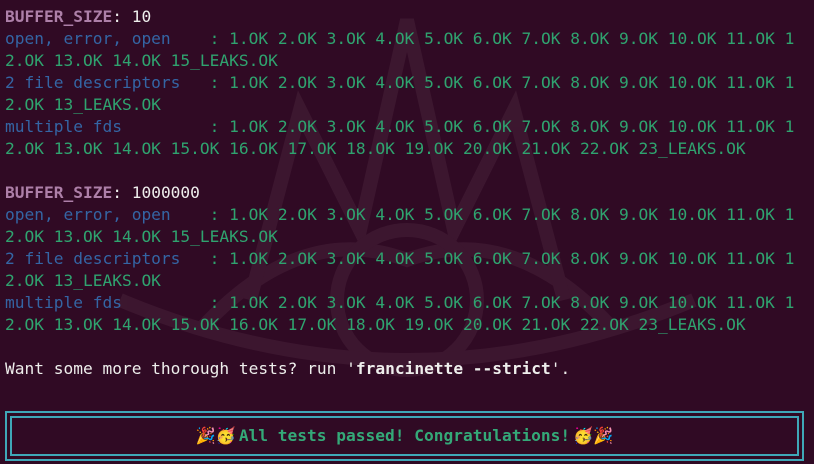 Image resolution: width=814 pixels, height=464 pixels. What do you see at coordinates (165, 192) in the screenshot?
I see `buffer-size-value: 1000000` at bounding box center [165, 192].